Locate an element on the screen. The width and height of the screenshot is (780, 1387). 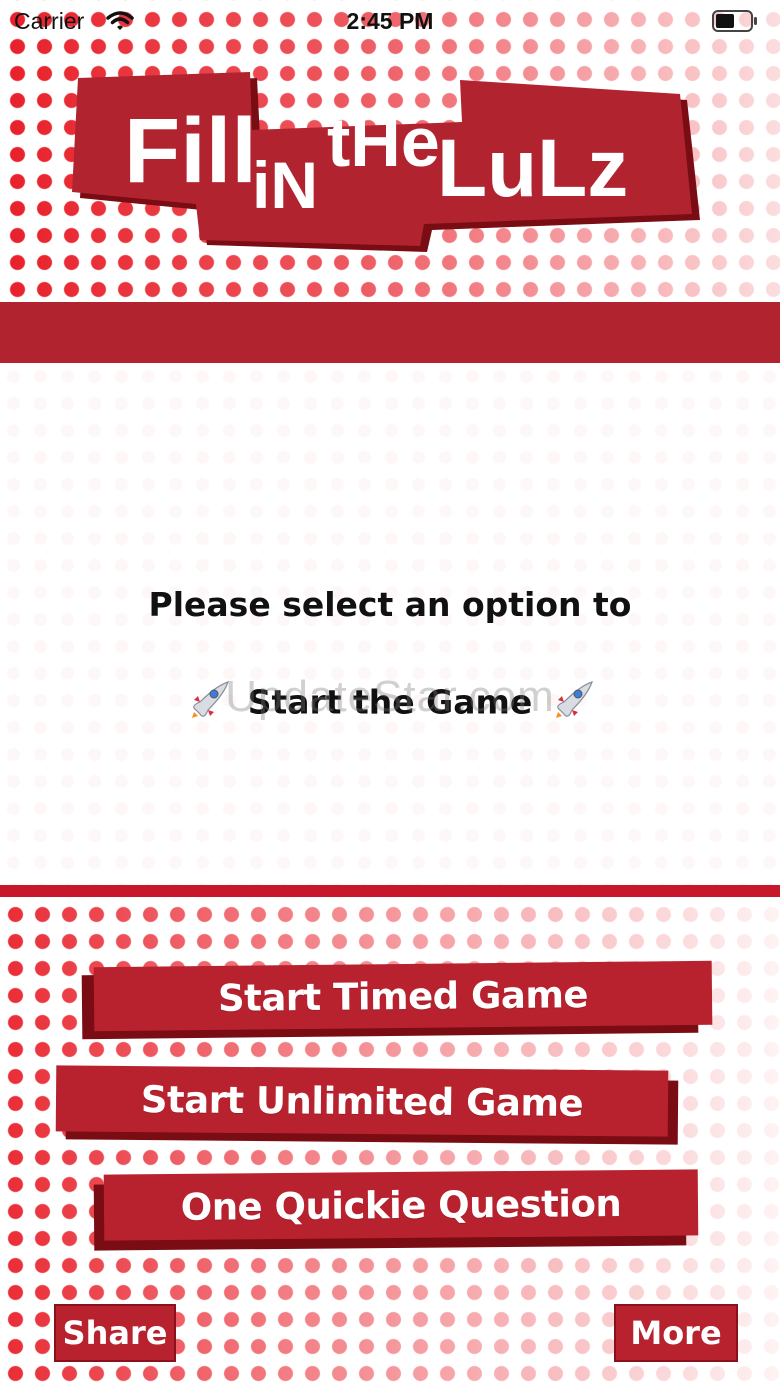
logo-word-the: tHe is located at coordinates (383, 142).